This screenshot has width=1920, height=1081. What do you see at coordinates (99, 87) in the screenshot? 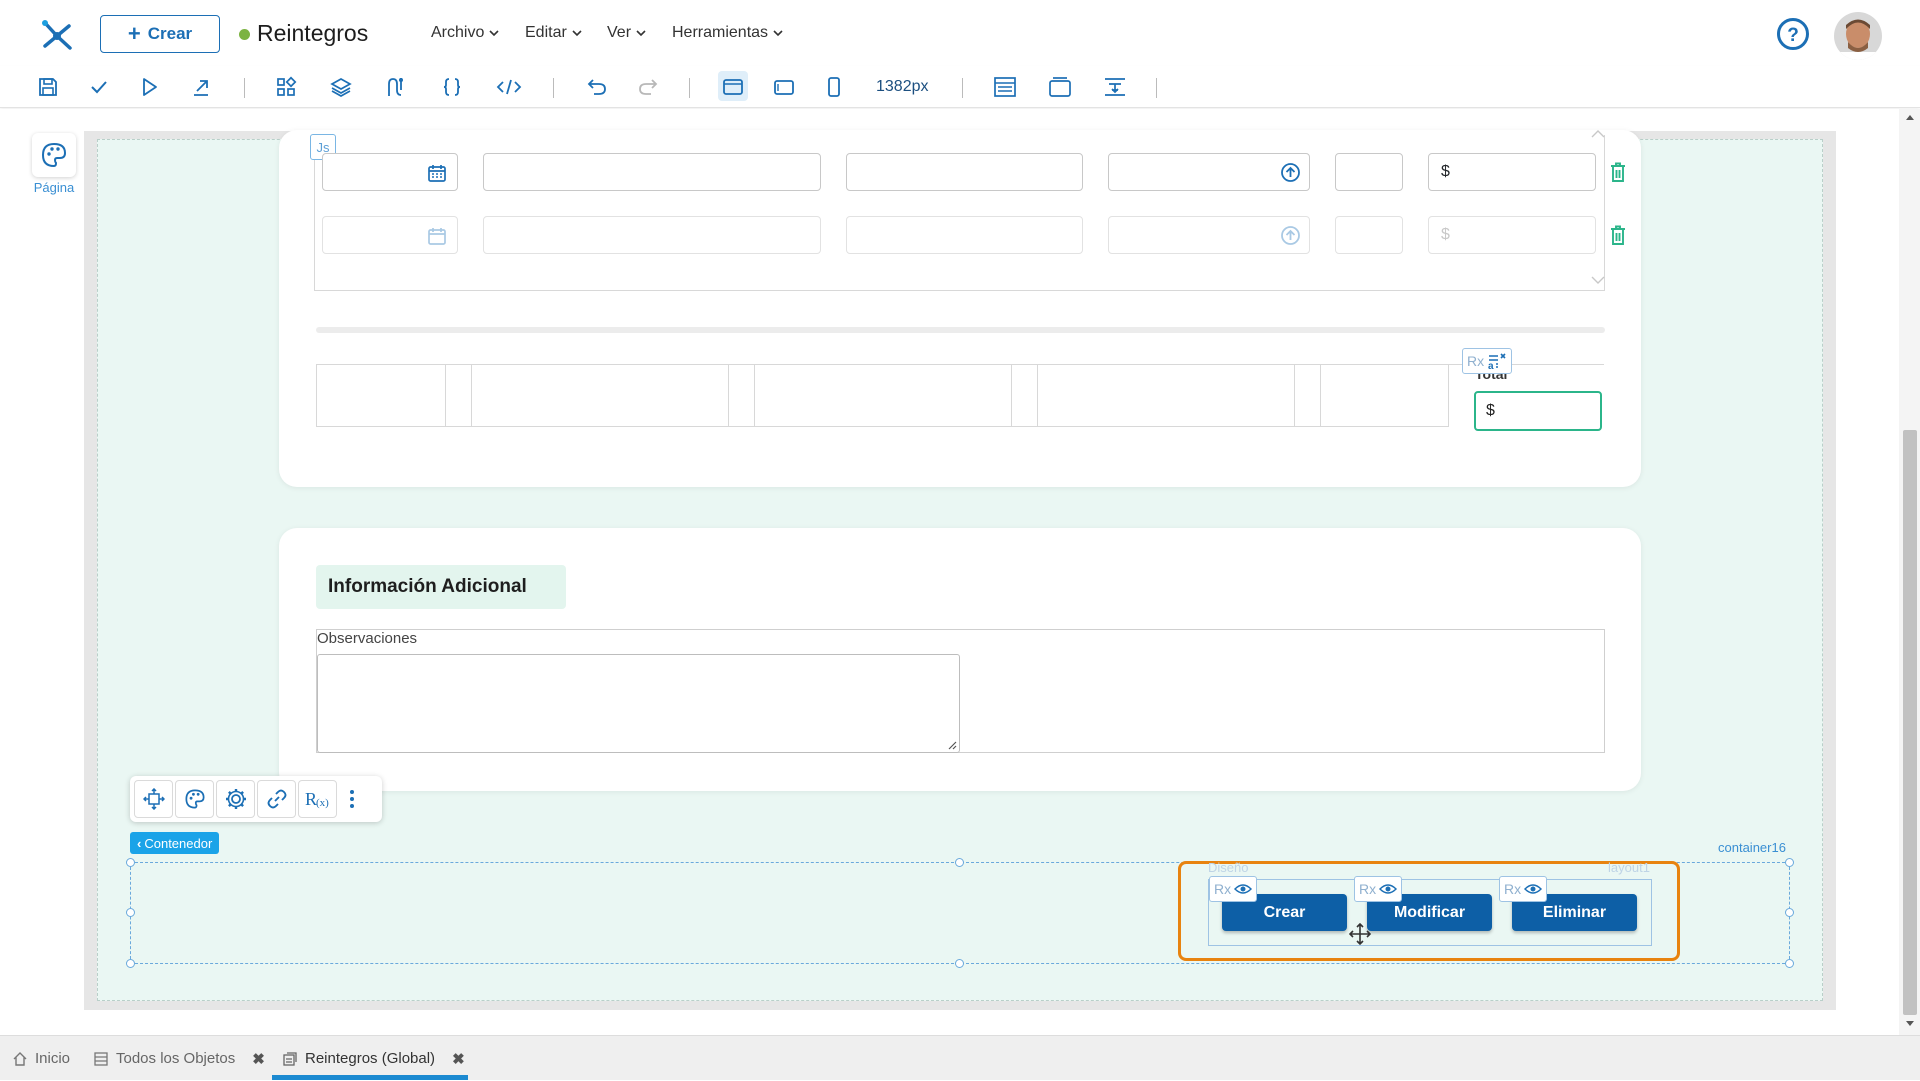
I see `check-icon` at bounding box center [99, 87].